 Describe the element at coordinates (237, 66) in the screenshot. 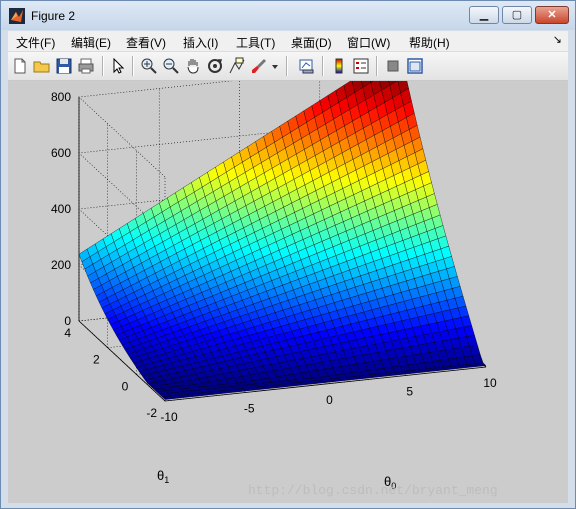

I see `data-cursor-icon` at that location.